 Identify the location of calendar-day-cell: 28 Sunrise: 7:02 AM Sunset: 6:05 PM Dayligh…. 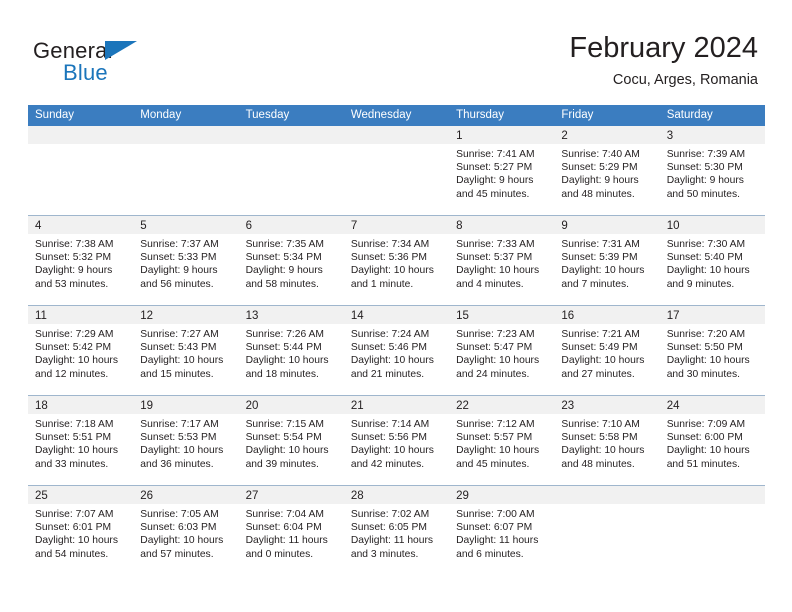
(396, 530).